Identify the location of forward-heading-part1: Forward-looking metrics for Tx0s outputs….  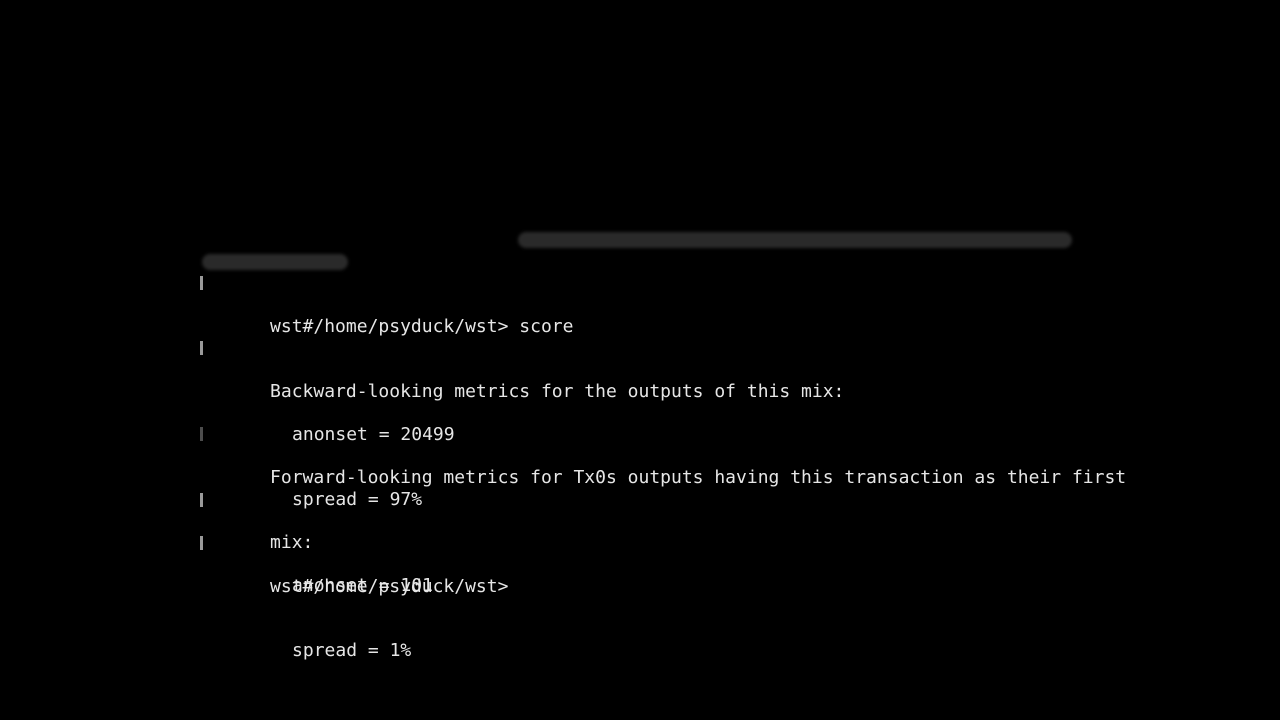
(698, 477).